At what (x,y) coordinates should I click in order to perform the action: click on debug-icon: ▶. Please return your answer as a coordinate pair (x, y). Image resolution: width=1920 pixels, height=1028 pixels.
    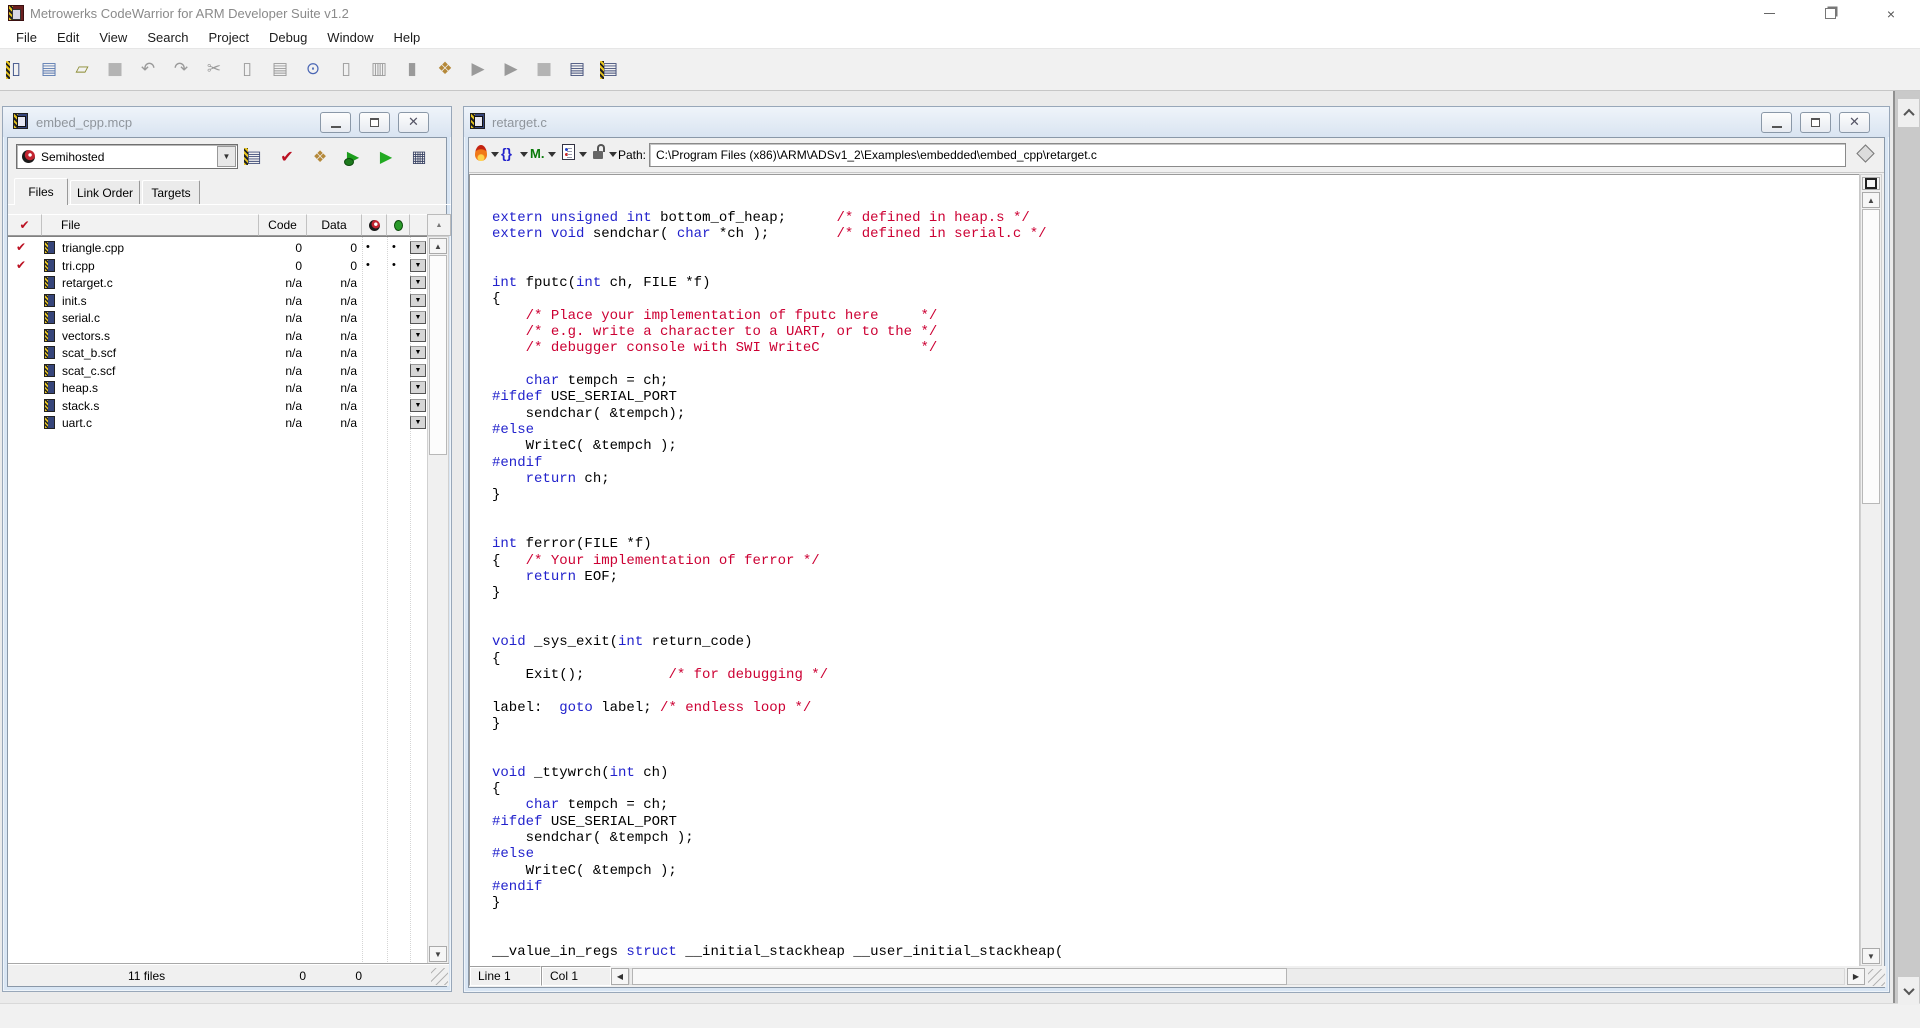
    Looking at the image, I should click on (478, 70).